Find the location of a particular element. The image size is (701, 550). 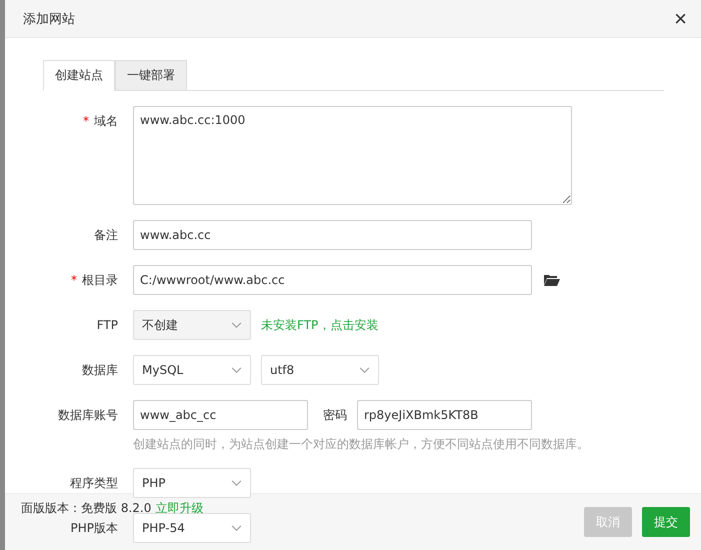

tab: 一键部署 is located at coordinates (151, 75).